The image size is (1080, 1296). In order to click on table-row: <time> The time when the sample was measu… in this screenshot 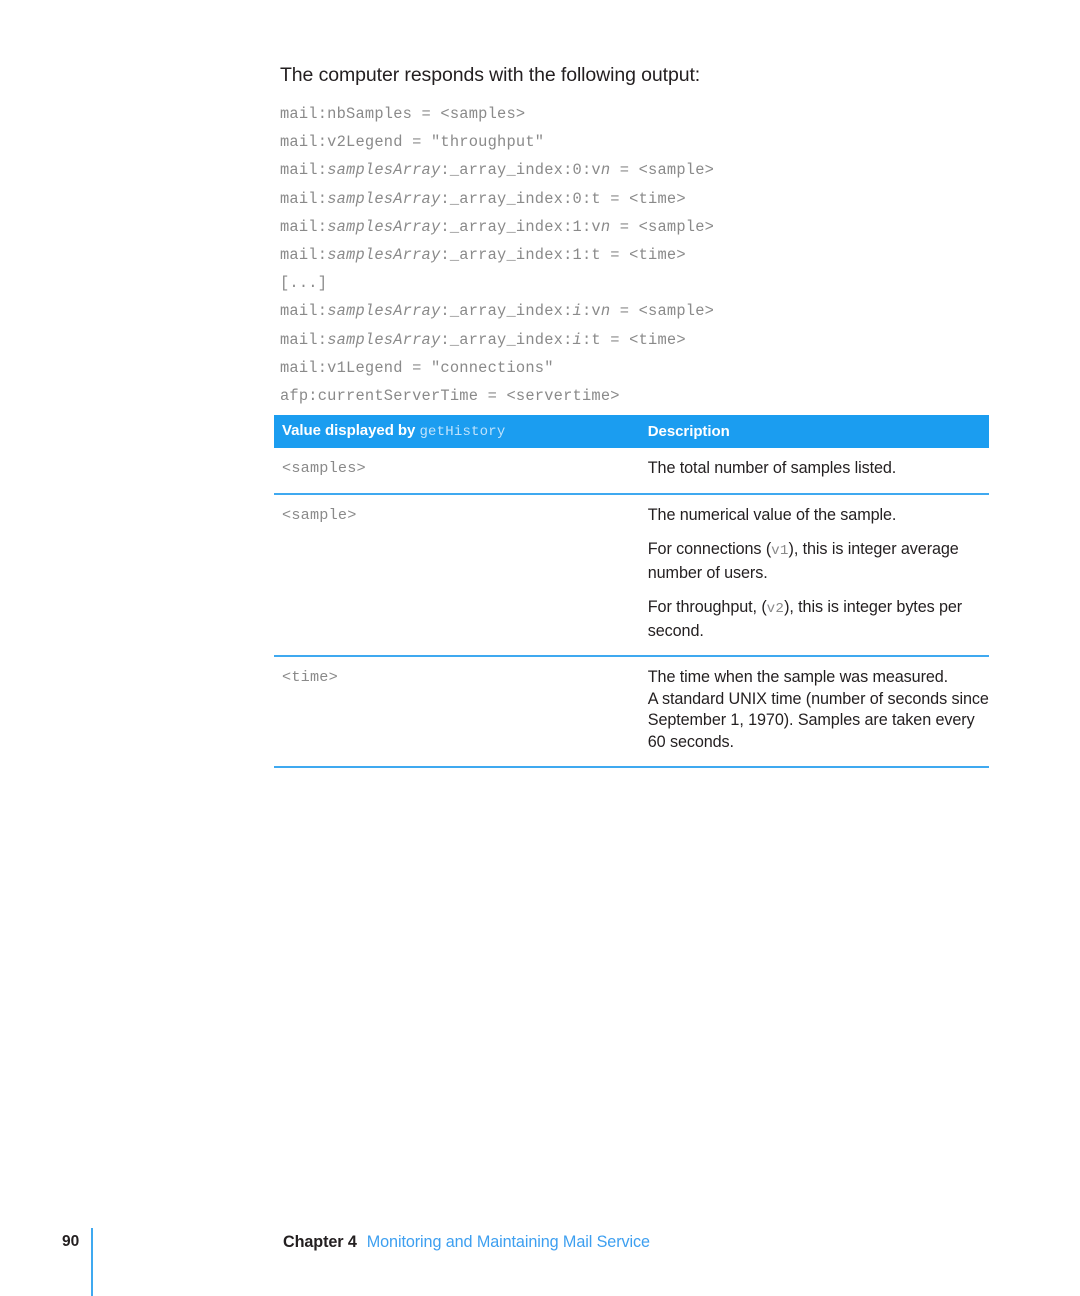, I will do `click(631, 712)`.